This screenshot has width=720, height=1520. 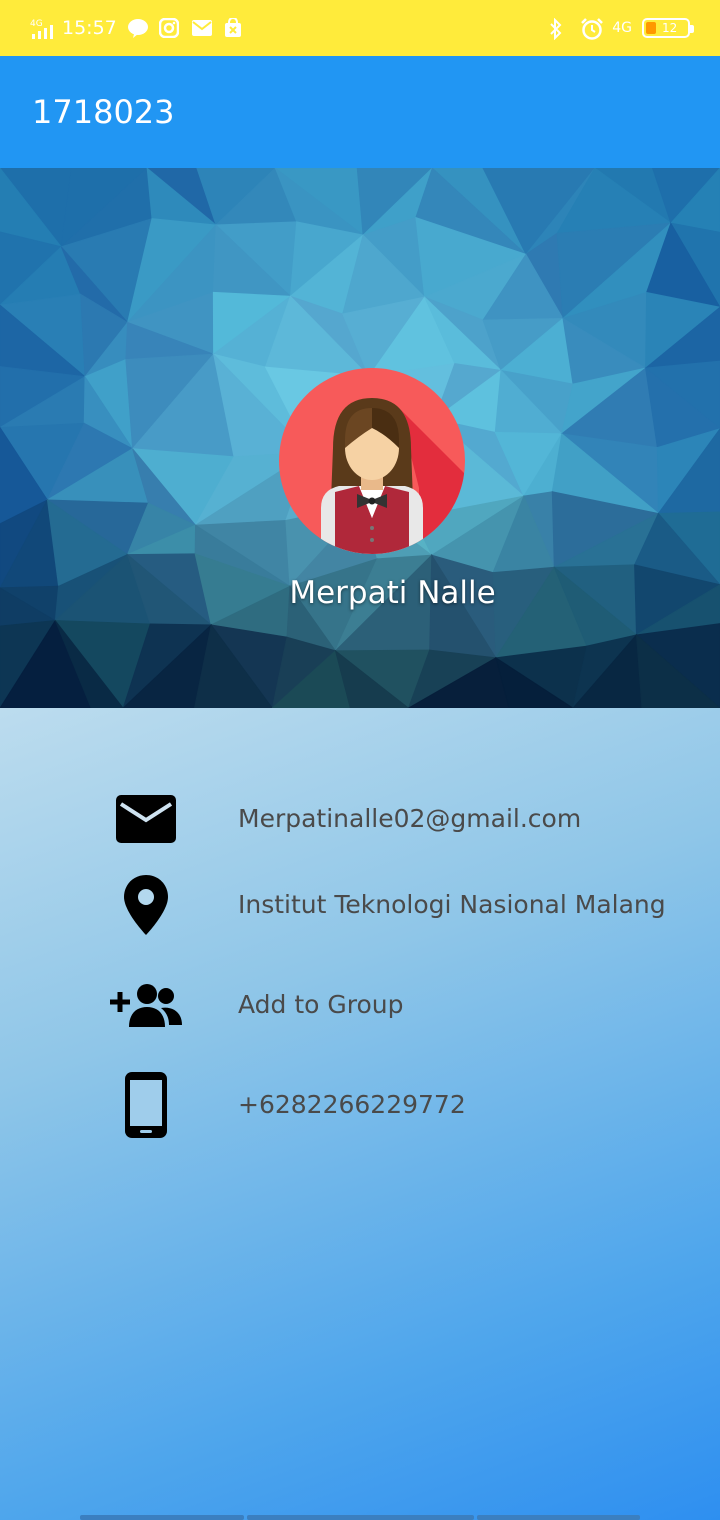 I want to click on app-bar: 1718023, so click(x=360, y=112).